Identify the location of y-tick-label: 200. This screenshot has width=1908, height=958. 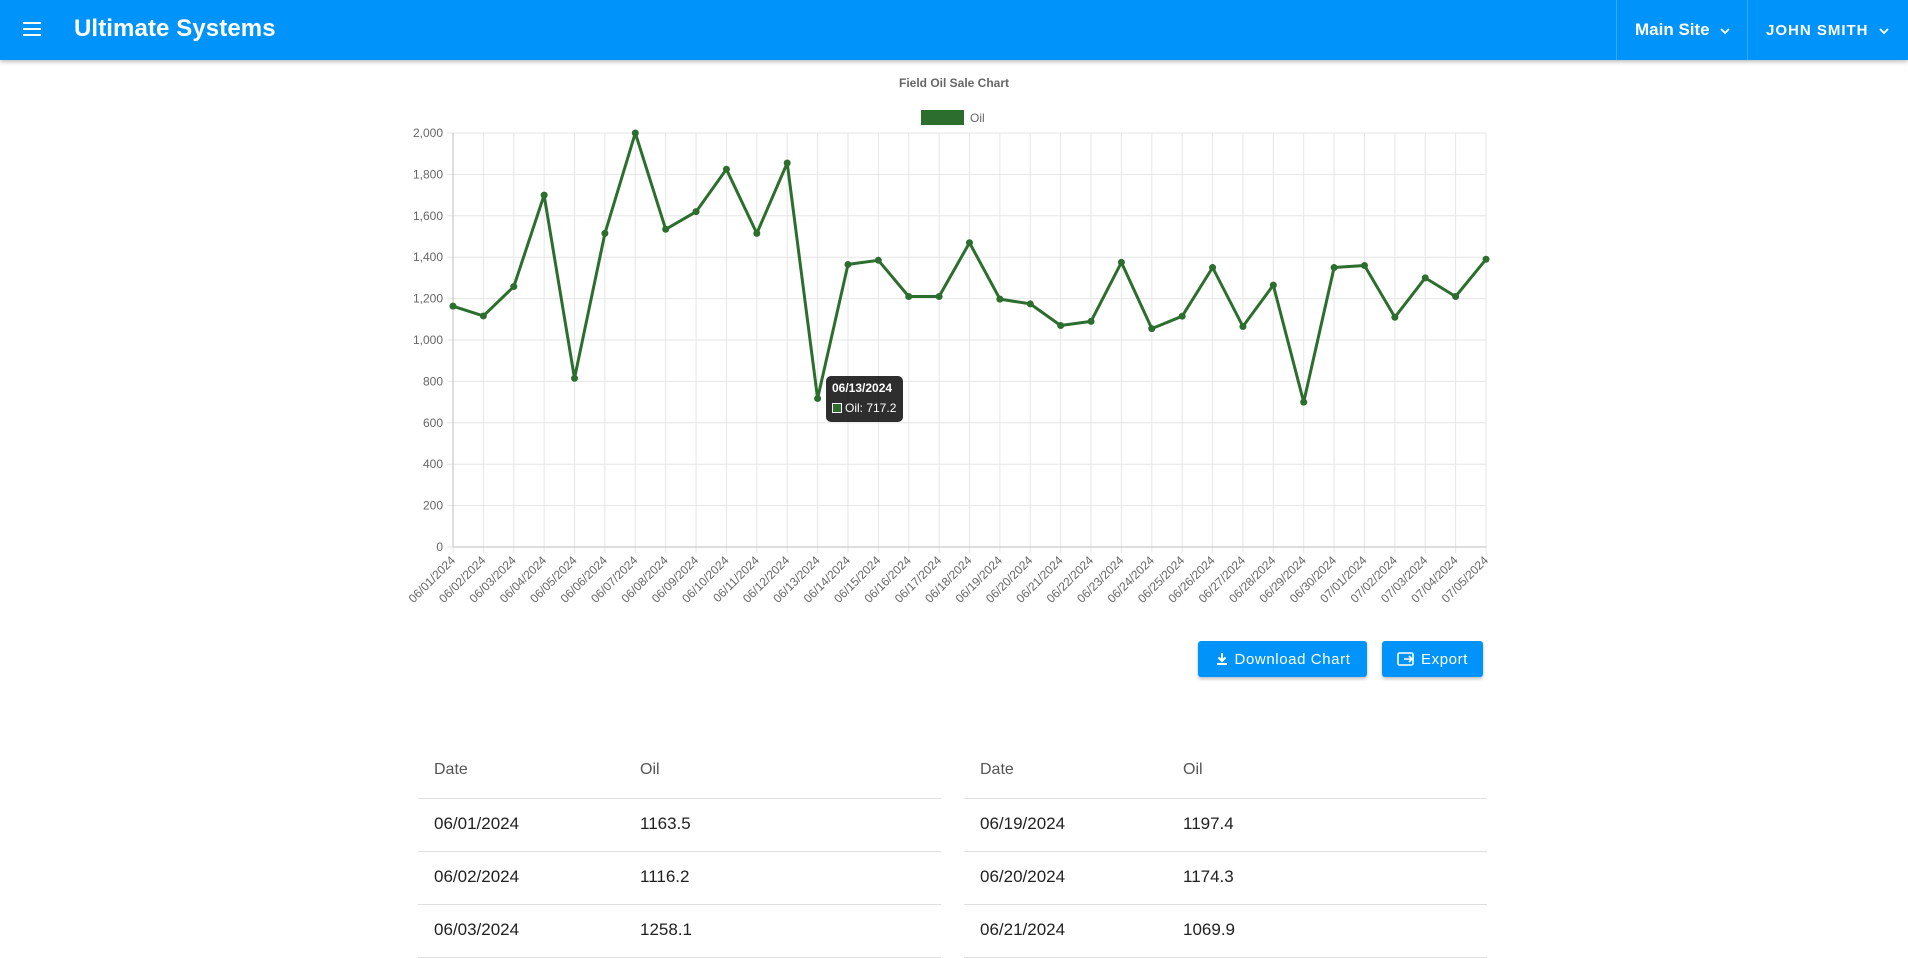
(433, 506).